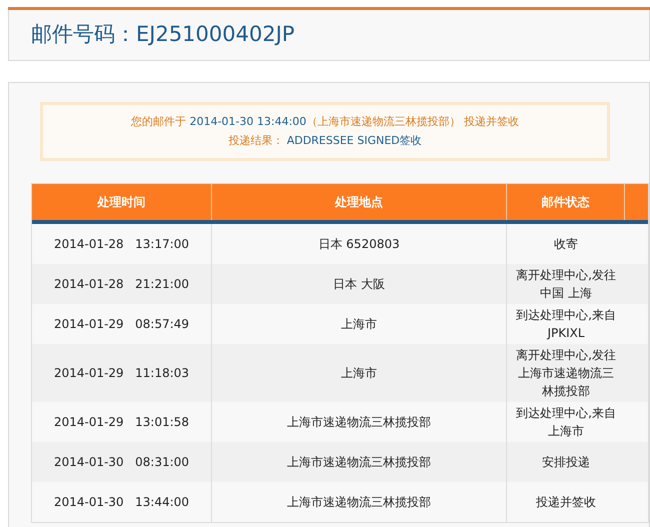 The image size is (650, 527). I want to click on table-cell: 上海市速递物流三林揽投部, so click(359, 502).